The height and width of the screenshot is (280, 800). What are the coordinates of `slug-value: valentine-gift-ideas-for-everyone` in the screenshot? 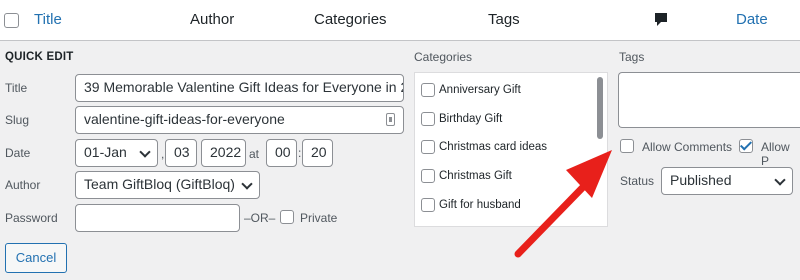 It's located at (184, 119).